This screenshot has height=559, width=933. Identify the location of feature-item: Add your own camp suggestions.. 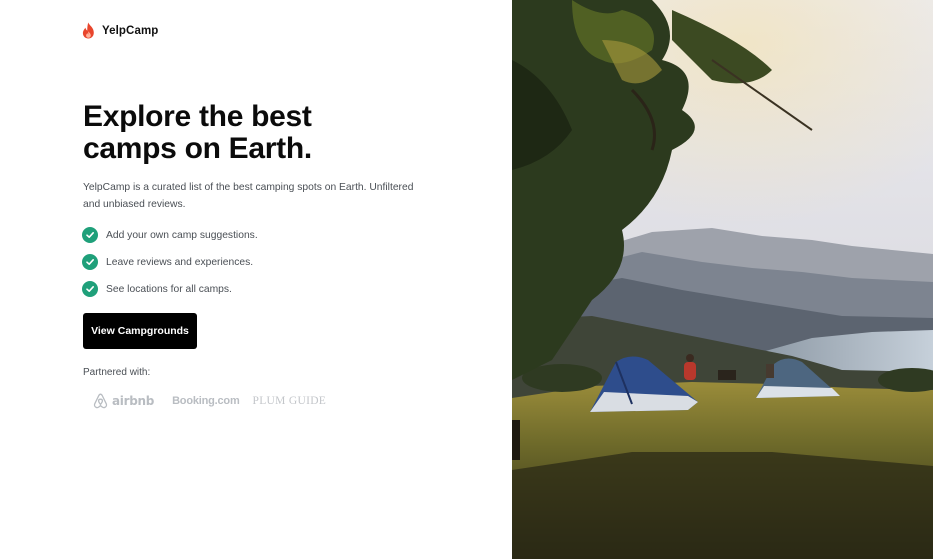
(170, 235).